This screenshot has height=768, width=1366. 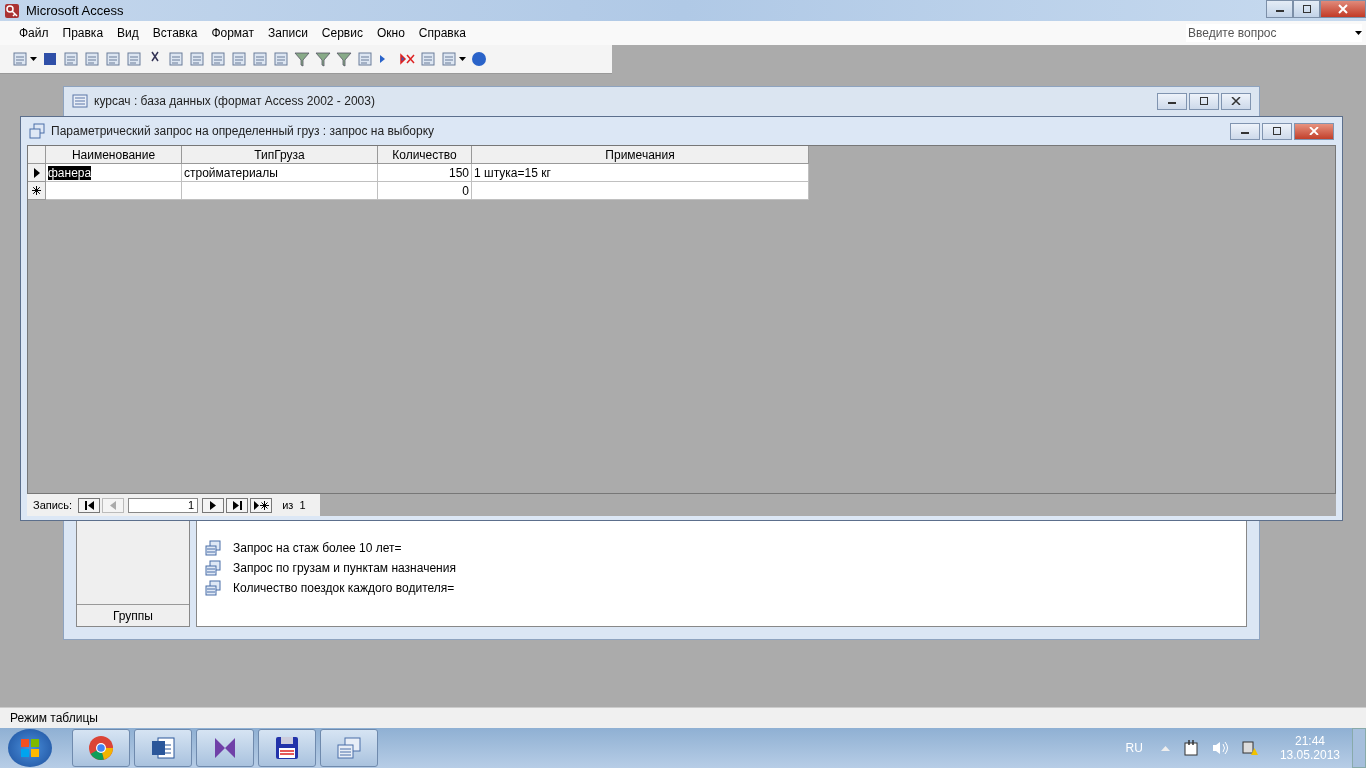 What do you see at coordinates (1249, 748) in the screenshot?
I see `network-warning-icon` at bounding box center [1249, 748].